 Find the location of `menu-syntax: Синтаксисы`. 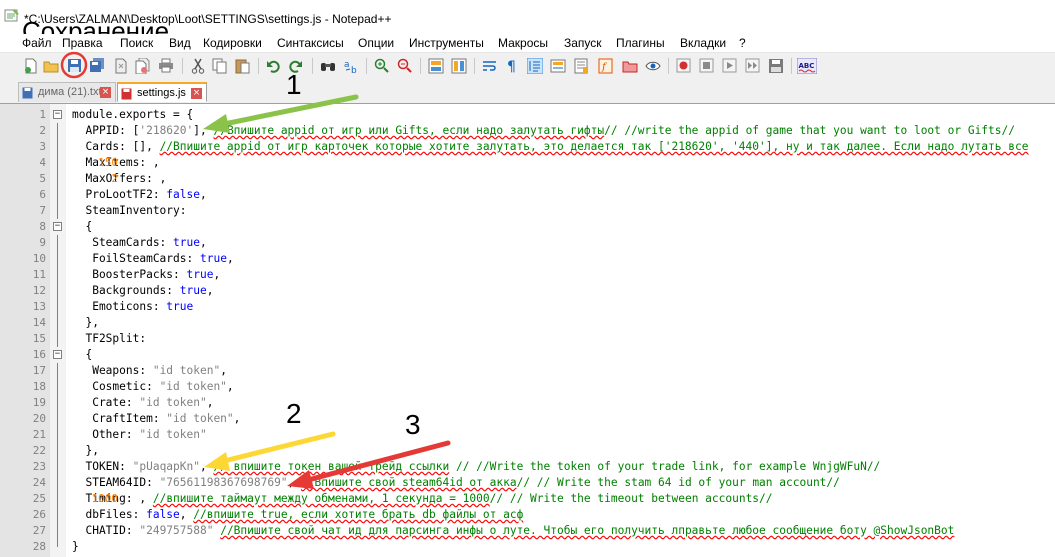

menu-syntax: Синтаксисы is located at coordinates (310, 43).